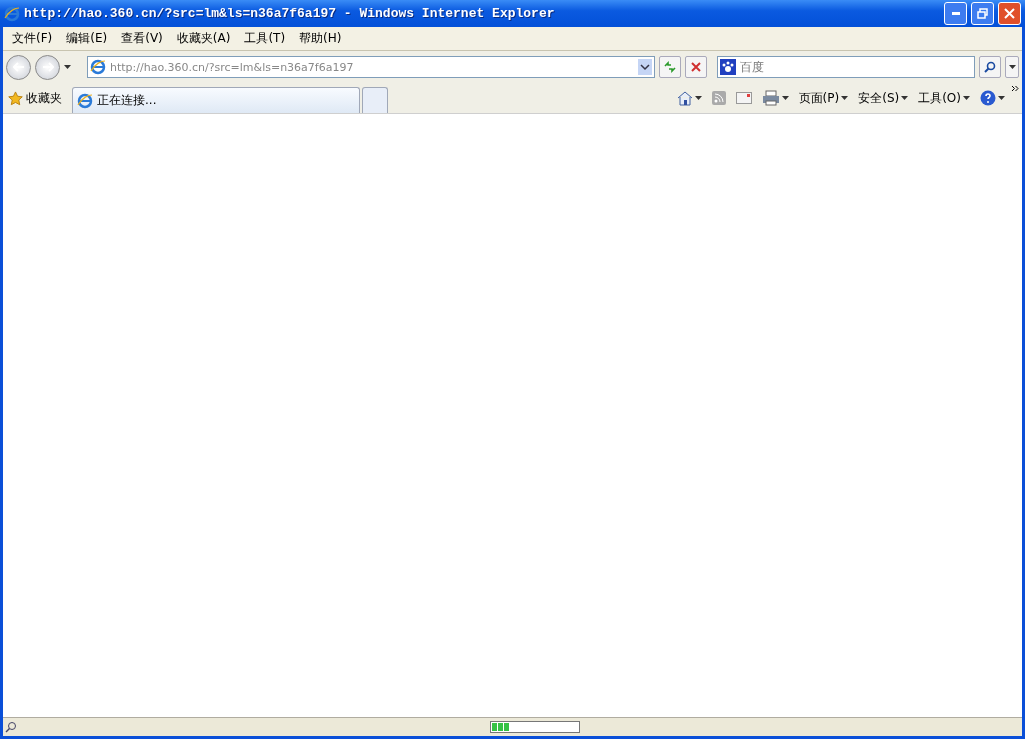 This screenshot has width=1025, height=739. I want to click on close-button, so click(1009, 13).